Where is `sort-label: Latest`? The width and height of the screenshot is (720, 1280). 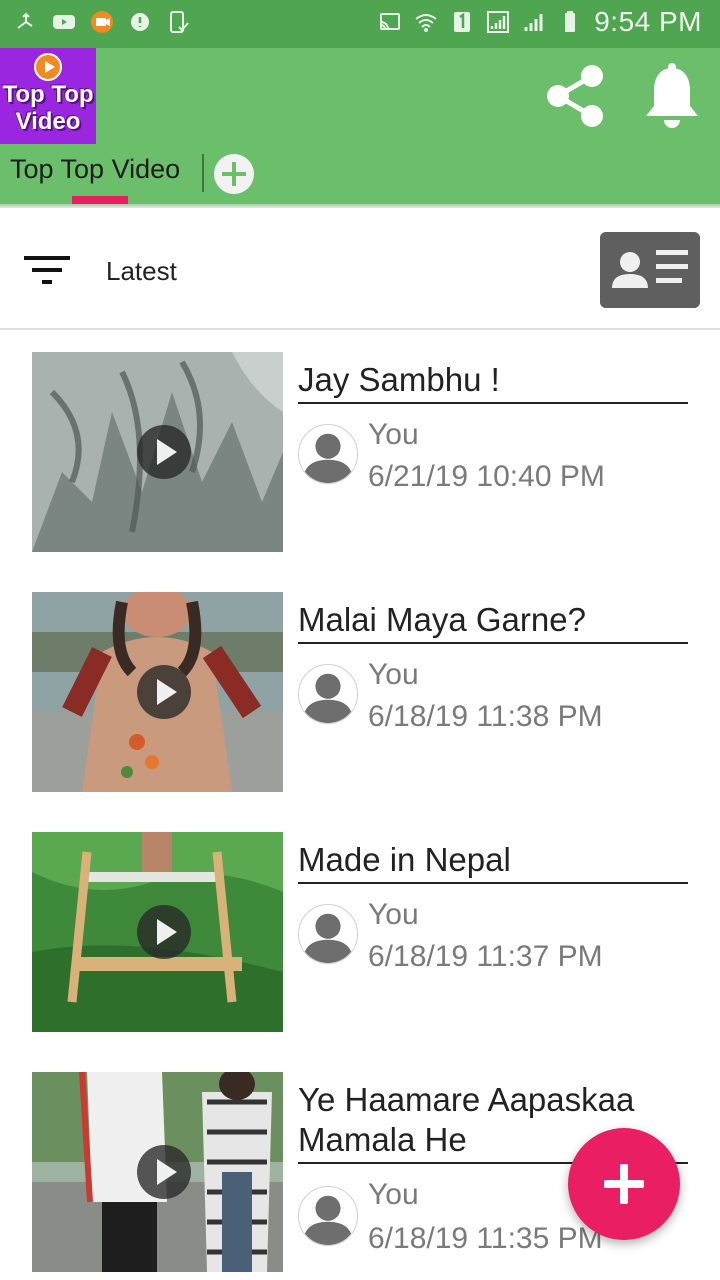
sort-label: Latest is located at coordinates (141, 271).